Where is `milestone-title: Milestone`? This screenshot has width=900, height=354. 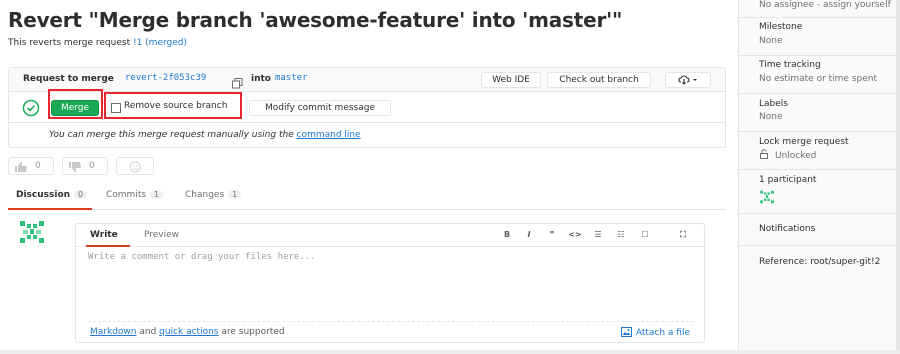
milestone-title: Milestone is located at coordinates (781, 27).